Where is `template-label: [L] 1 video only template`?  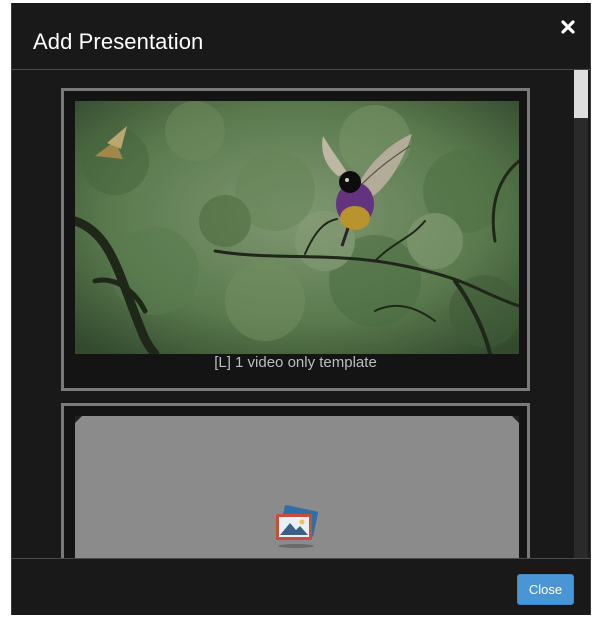 template-label: [L] 1 video only template is located at coordinates (295, 362).